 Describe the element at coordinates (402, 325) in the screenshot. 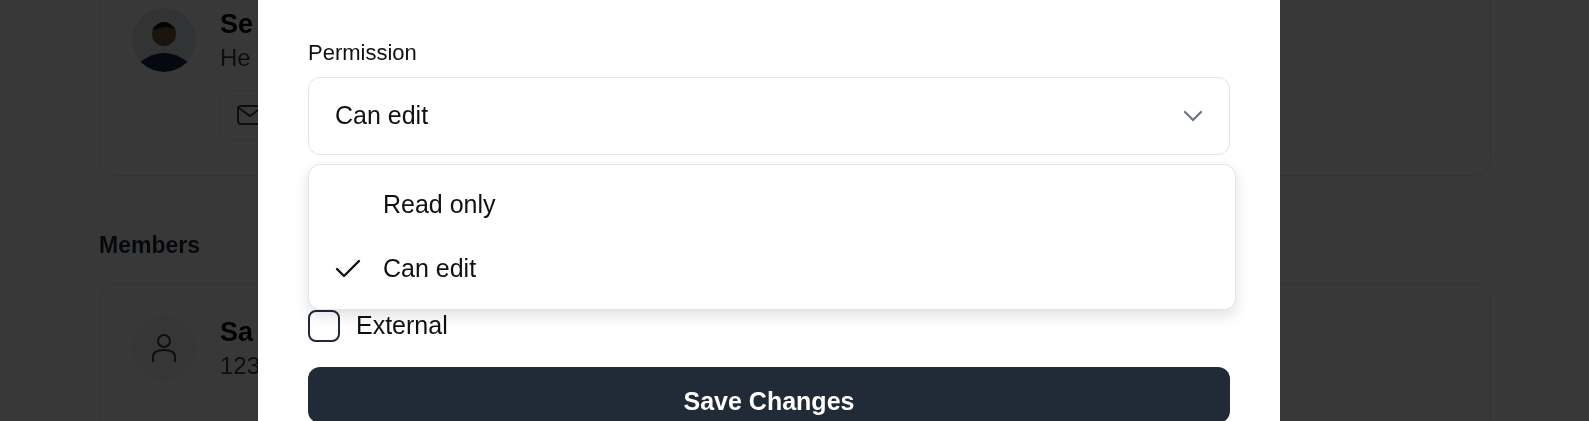

I see `checkbox-label: External` at that location.